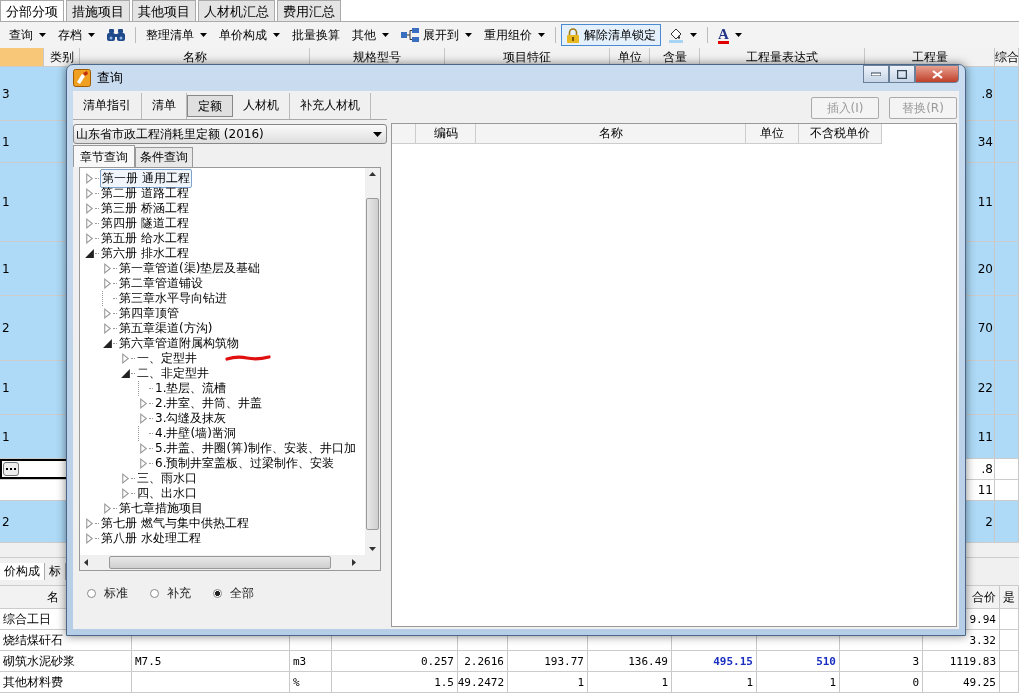 The height and width of the screenshot is (693, 1019). Describe the element at coordinates (611, 134) in the screenshot. I see `column-header: 名称` at that location.